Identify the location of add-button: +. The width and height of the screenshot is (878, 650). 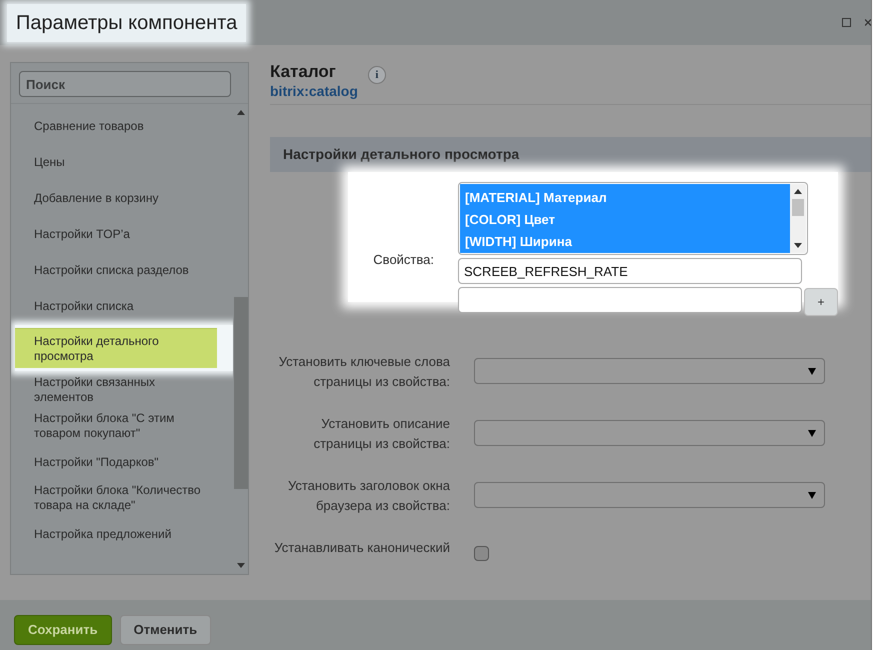
(821, 302).